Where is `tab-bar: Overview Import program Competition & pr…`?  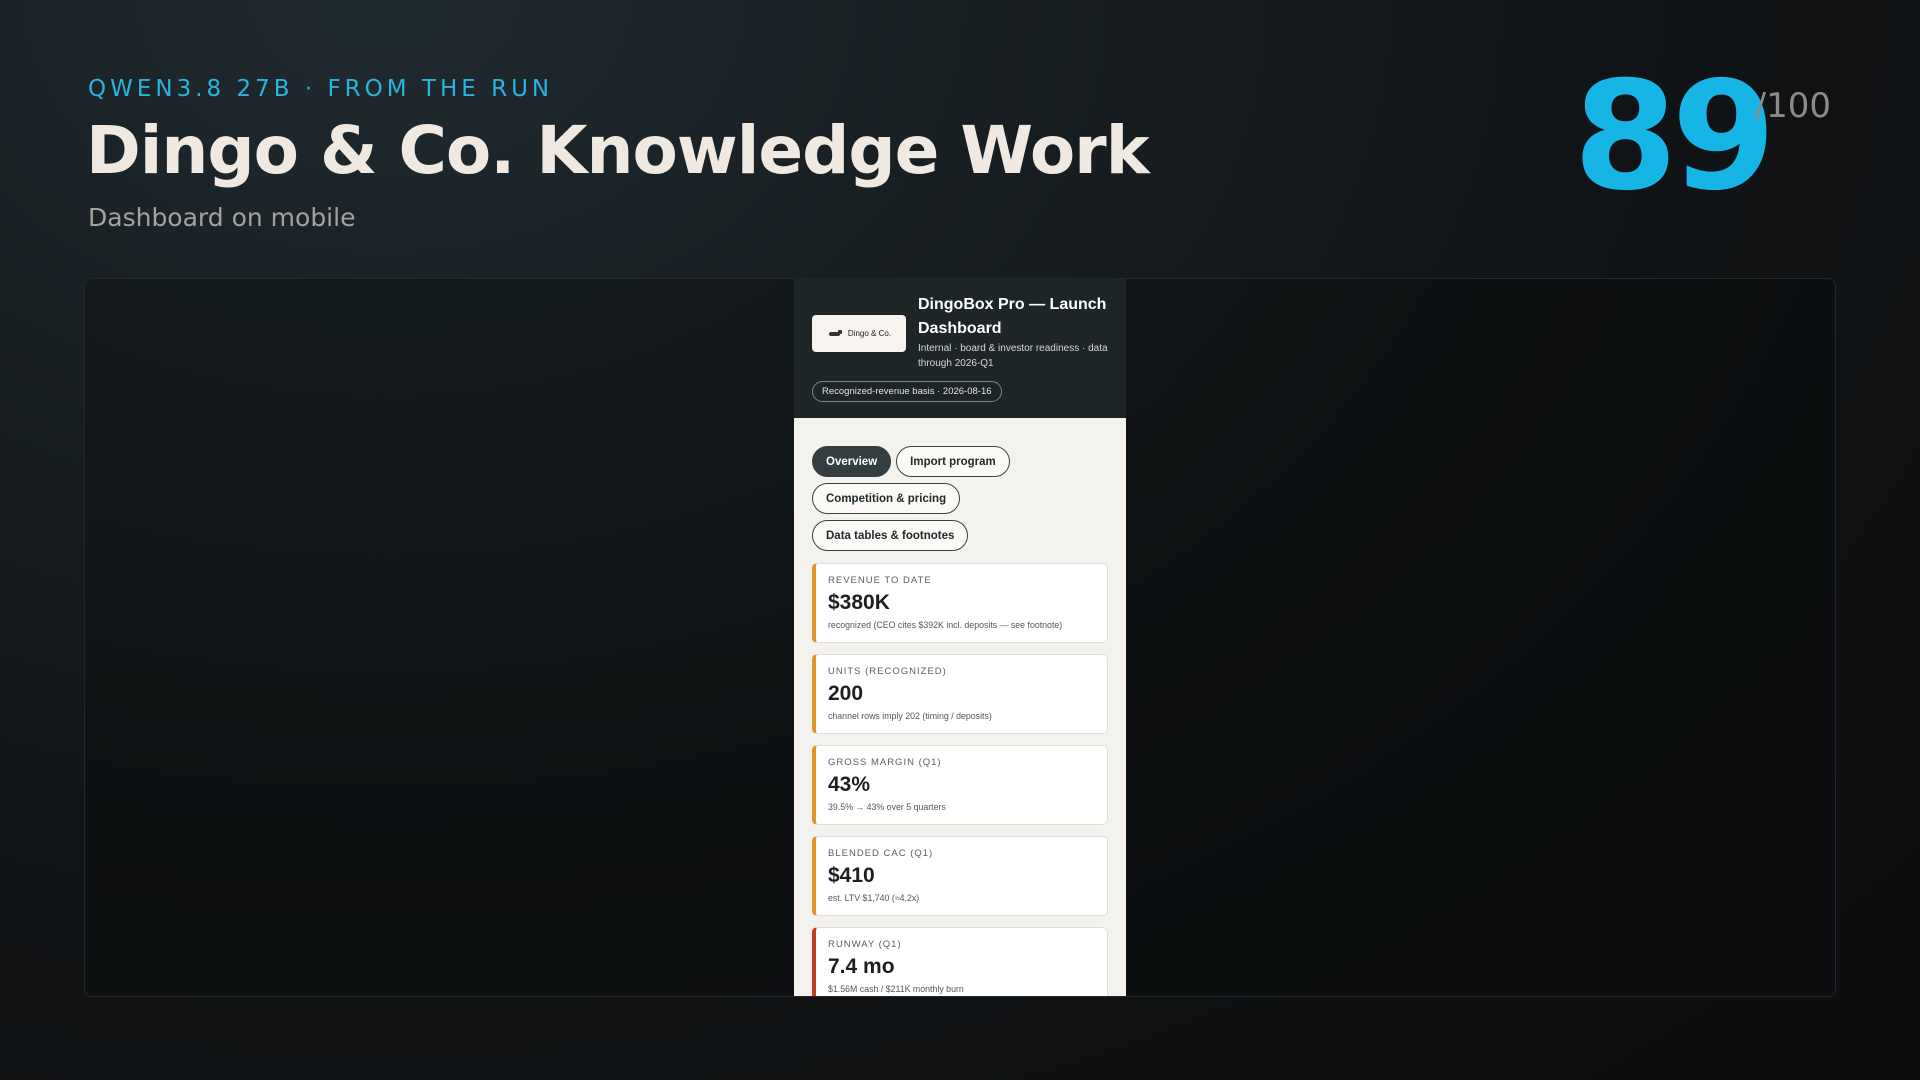 tab-bar: Overview Import program Competition & pr… is located at coordinates (944, 484).